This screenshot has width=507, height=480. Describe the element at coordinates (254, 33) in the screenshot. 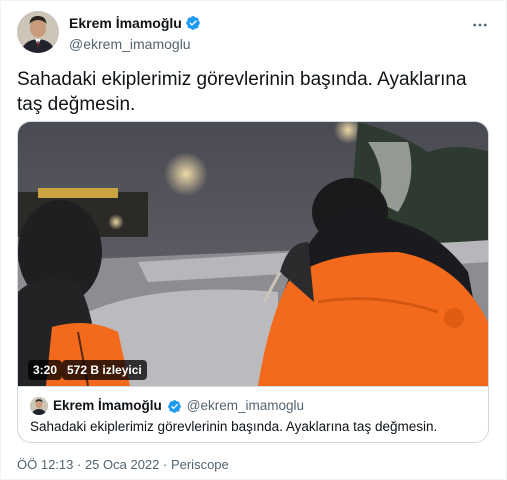

I see `tweet-header: Ekrem İmamoğlu @ekrem_imamoglu` at that location.